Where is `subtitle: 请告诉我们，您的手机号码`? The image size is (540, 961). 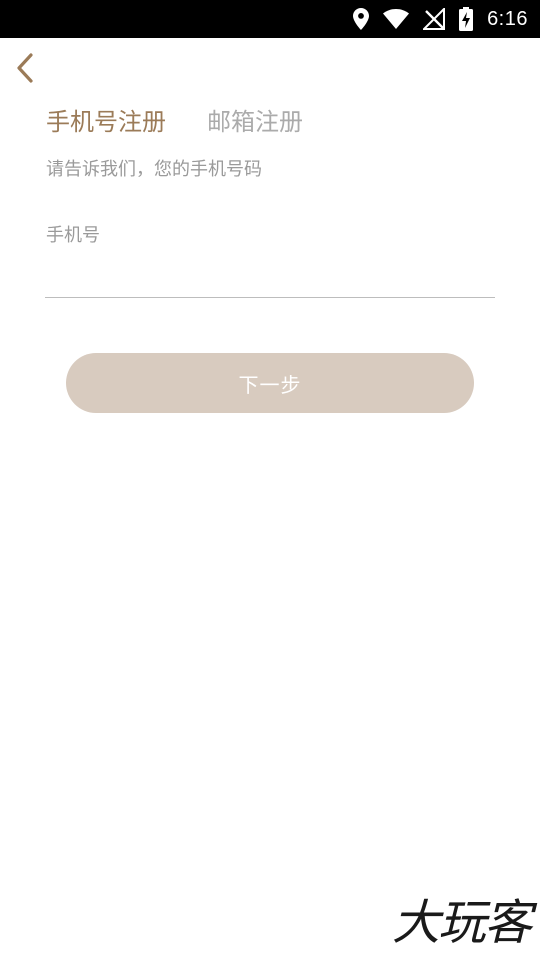
subtitle: 请告诉我们，您的手机号码 is located at coordinates (154, 169).